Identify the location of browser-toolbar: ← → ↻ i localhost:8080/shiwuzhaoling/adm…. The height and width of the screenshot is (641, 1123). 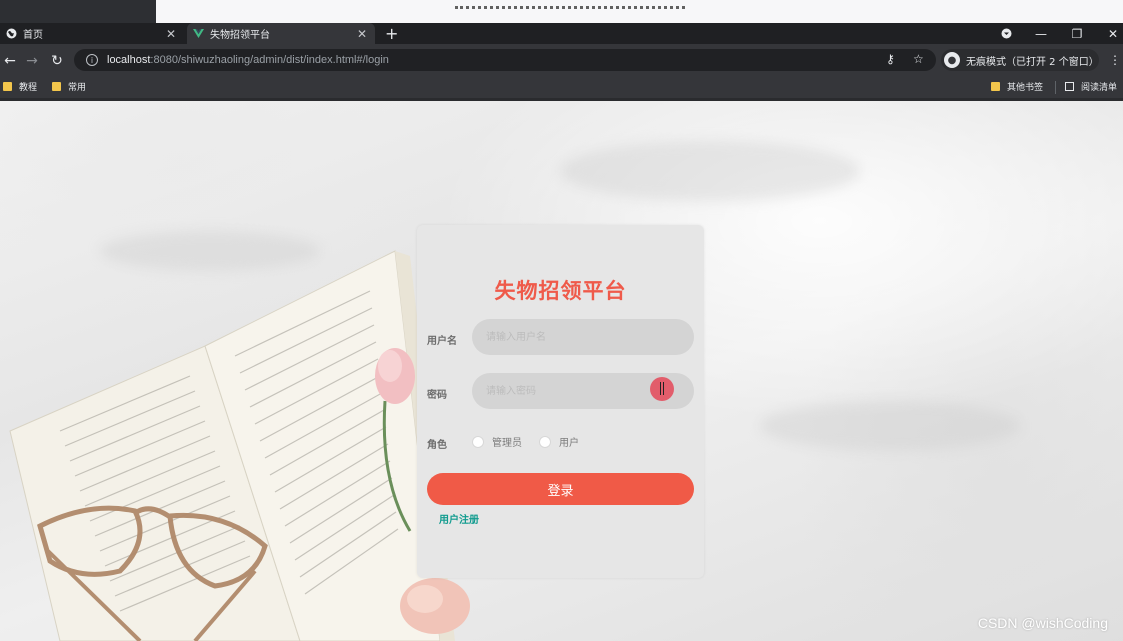
(561, 60).